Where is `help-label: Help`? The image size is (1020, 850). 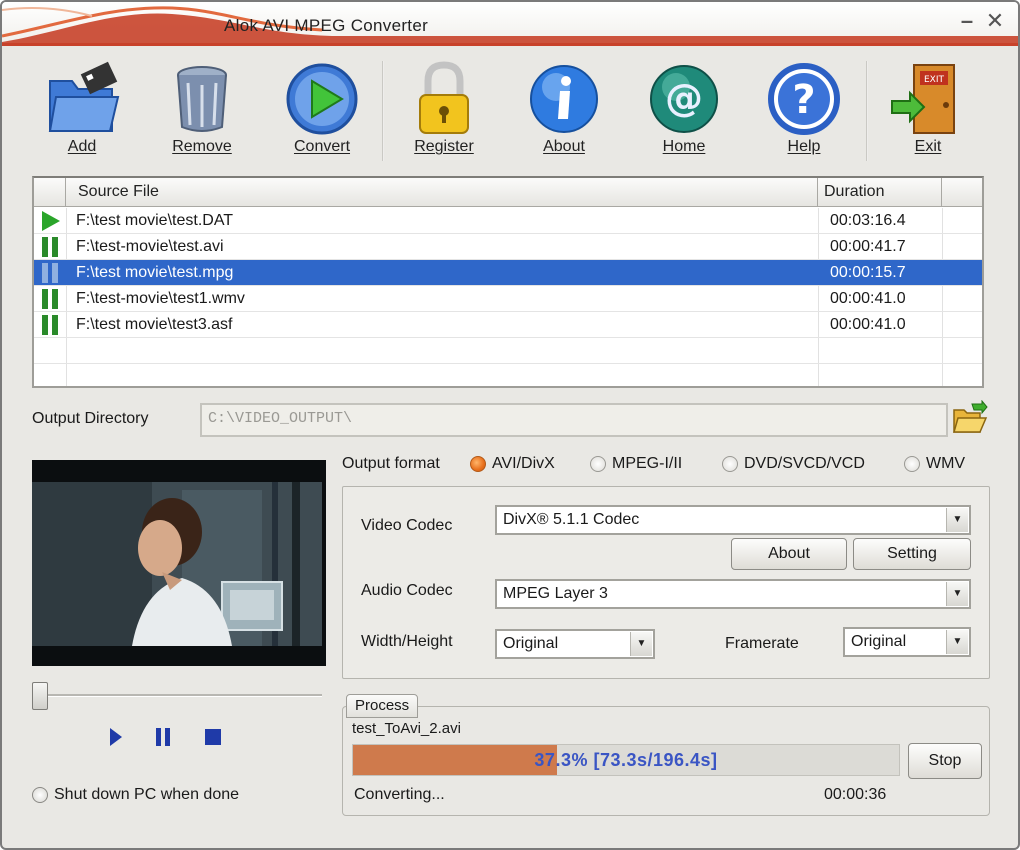 help-label: Help is located at coordinates (804, 146).